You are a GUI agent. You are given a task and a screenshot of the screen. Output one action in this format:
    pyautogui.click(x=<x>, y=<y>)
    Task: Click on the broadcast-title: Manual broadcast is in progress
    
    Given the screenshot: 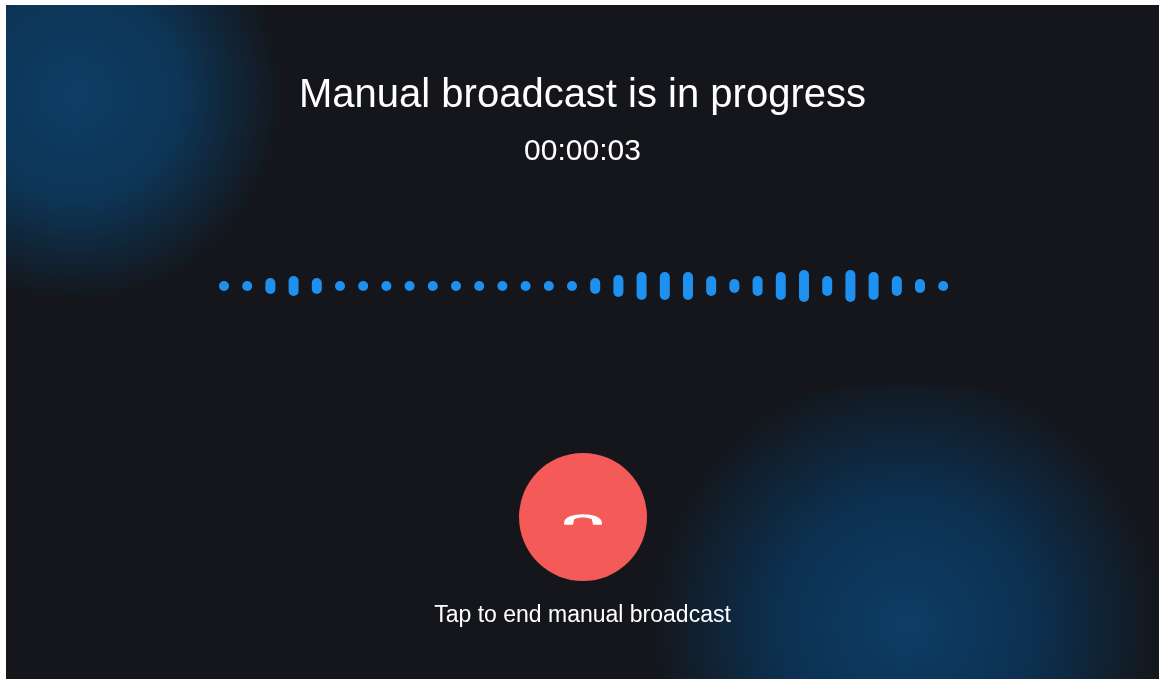 What is the action you would take?
    pyautogui.click(x=582, y=93)
    